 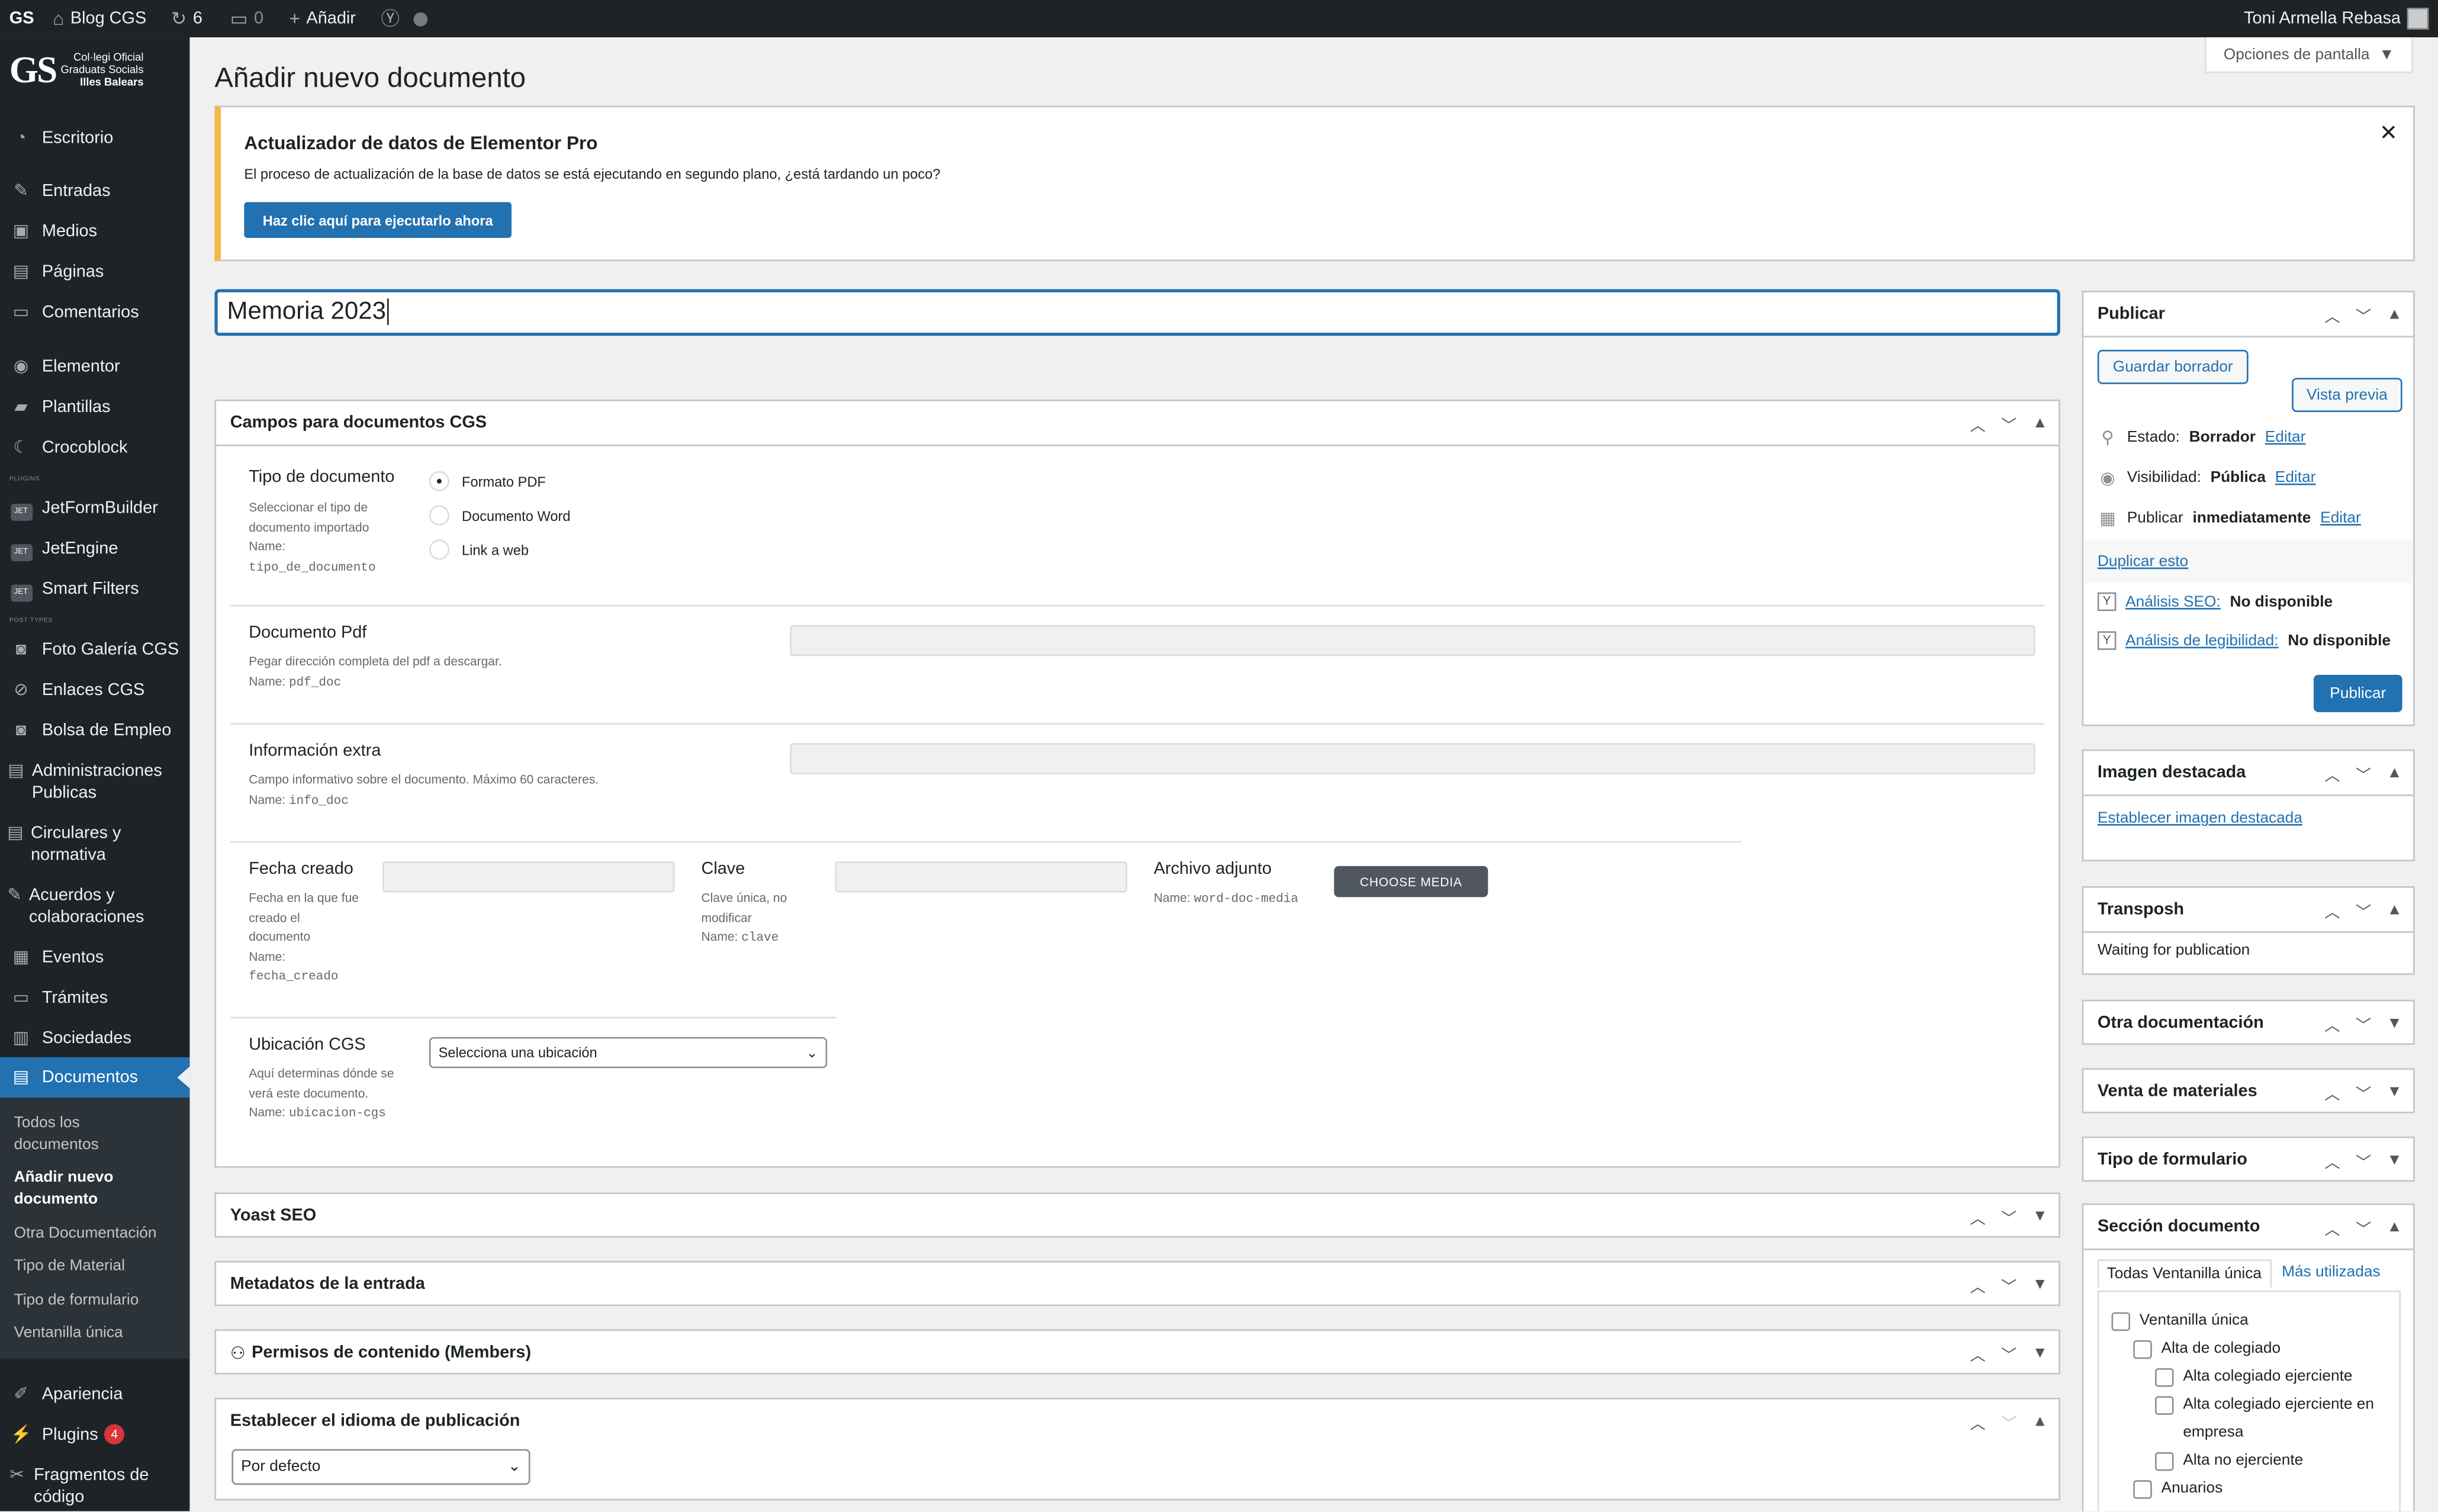 What do you see at coordinates (98, 1301) in the screenshot?
I see `submenu-tipo-formulario: Tipo de formulario` at bounding box center [98, 1301].